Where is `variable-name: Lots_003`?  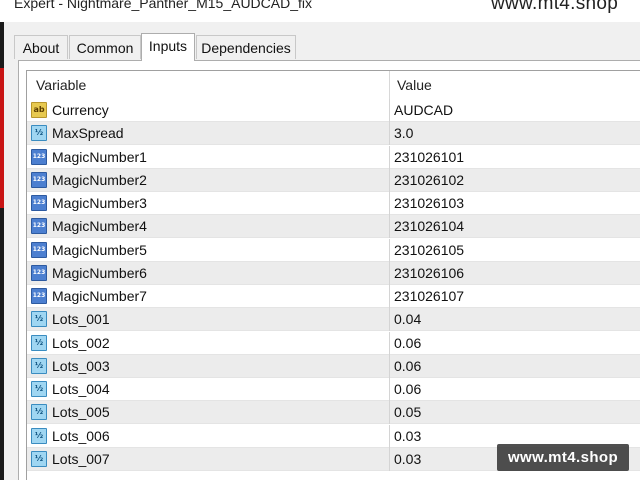 variable-name: Lots_003 is located at coordinates (81, 365).